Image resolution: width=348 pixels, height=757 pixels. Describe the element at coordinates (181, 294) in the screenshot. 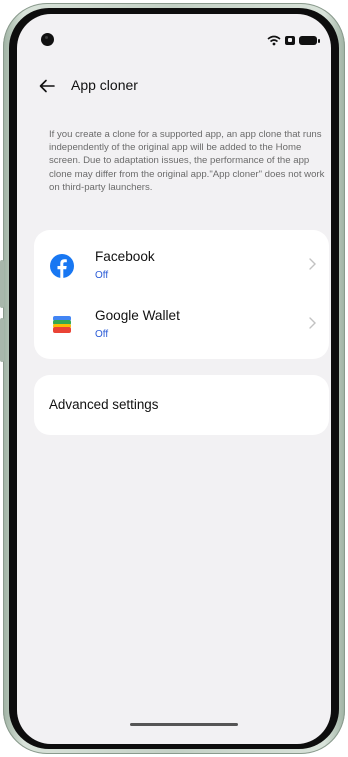

I see `apps-card: Facebook Off Google Wallet Off` at that location.